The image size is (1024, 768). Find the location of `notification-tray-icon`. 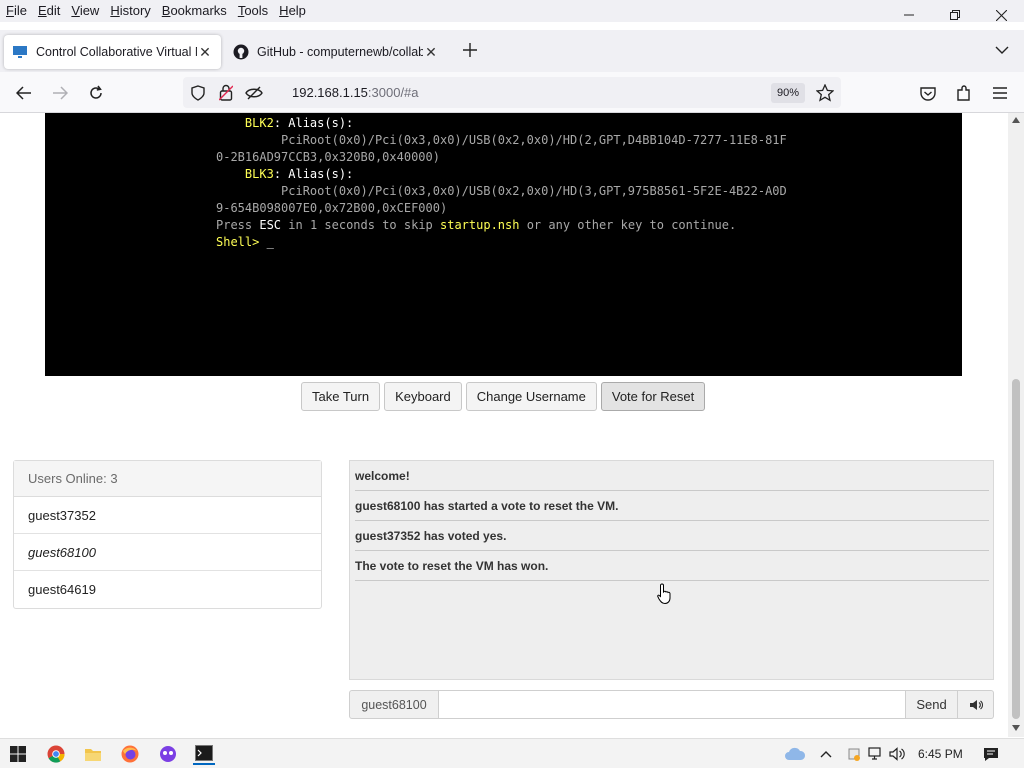

notification-tray-icon is located at coordinates (854, 754).